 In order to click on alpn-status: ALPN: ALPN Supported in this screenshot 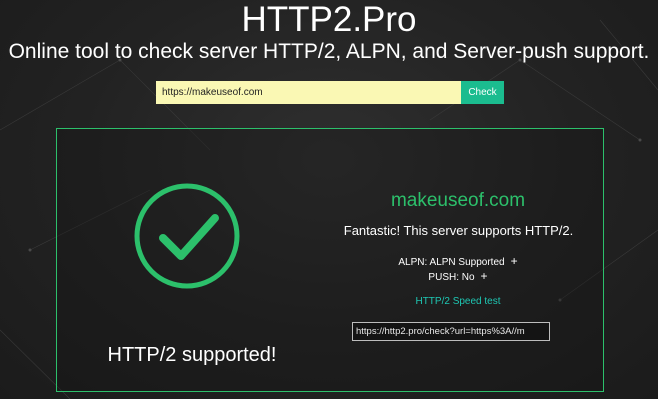, I will do `click(451, 262)`.